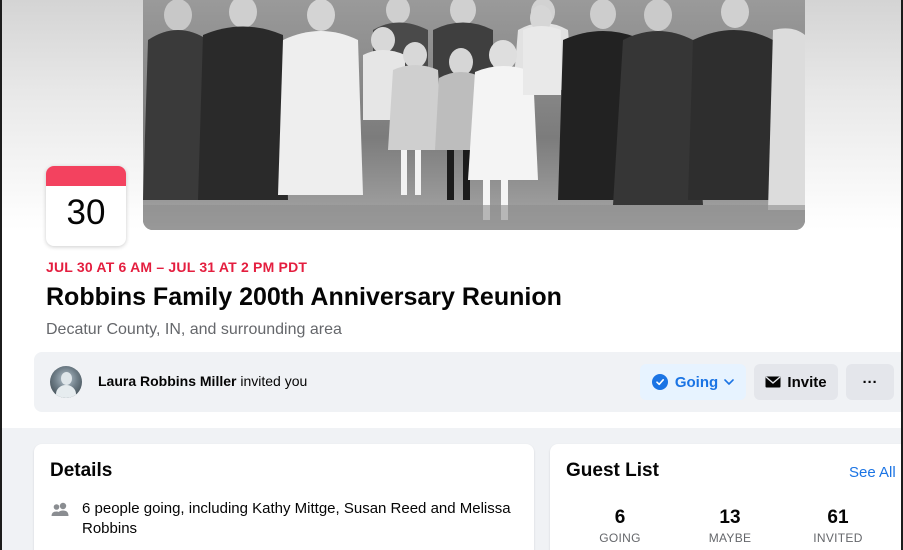 Image resolution: width=903 pixels, height=550 pixels. Describe the element at coordinates (838, 538) in the screenshot. I see `invited-stat-label: INVITED` at that location.